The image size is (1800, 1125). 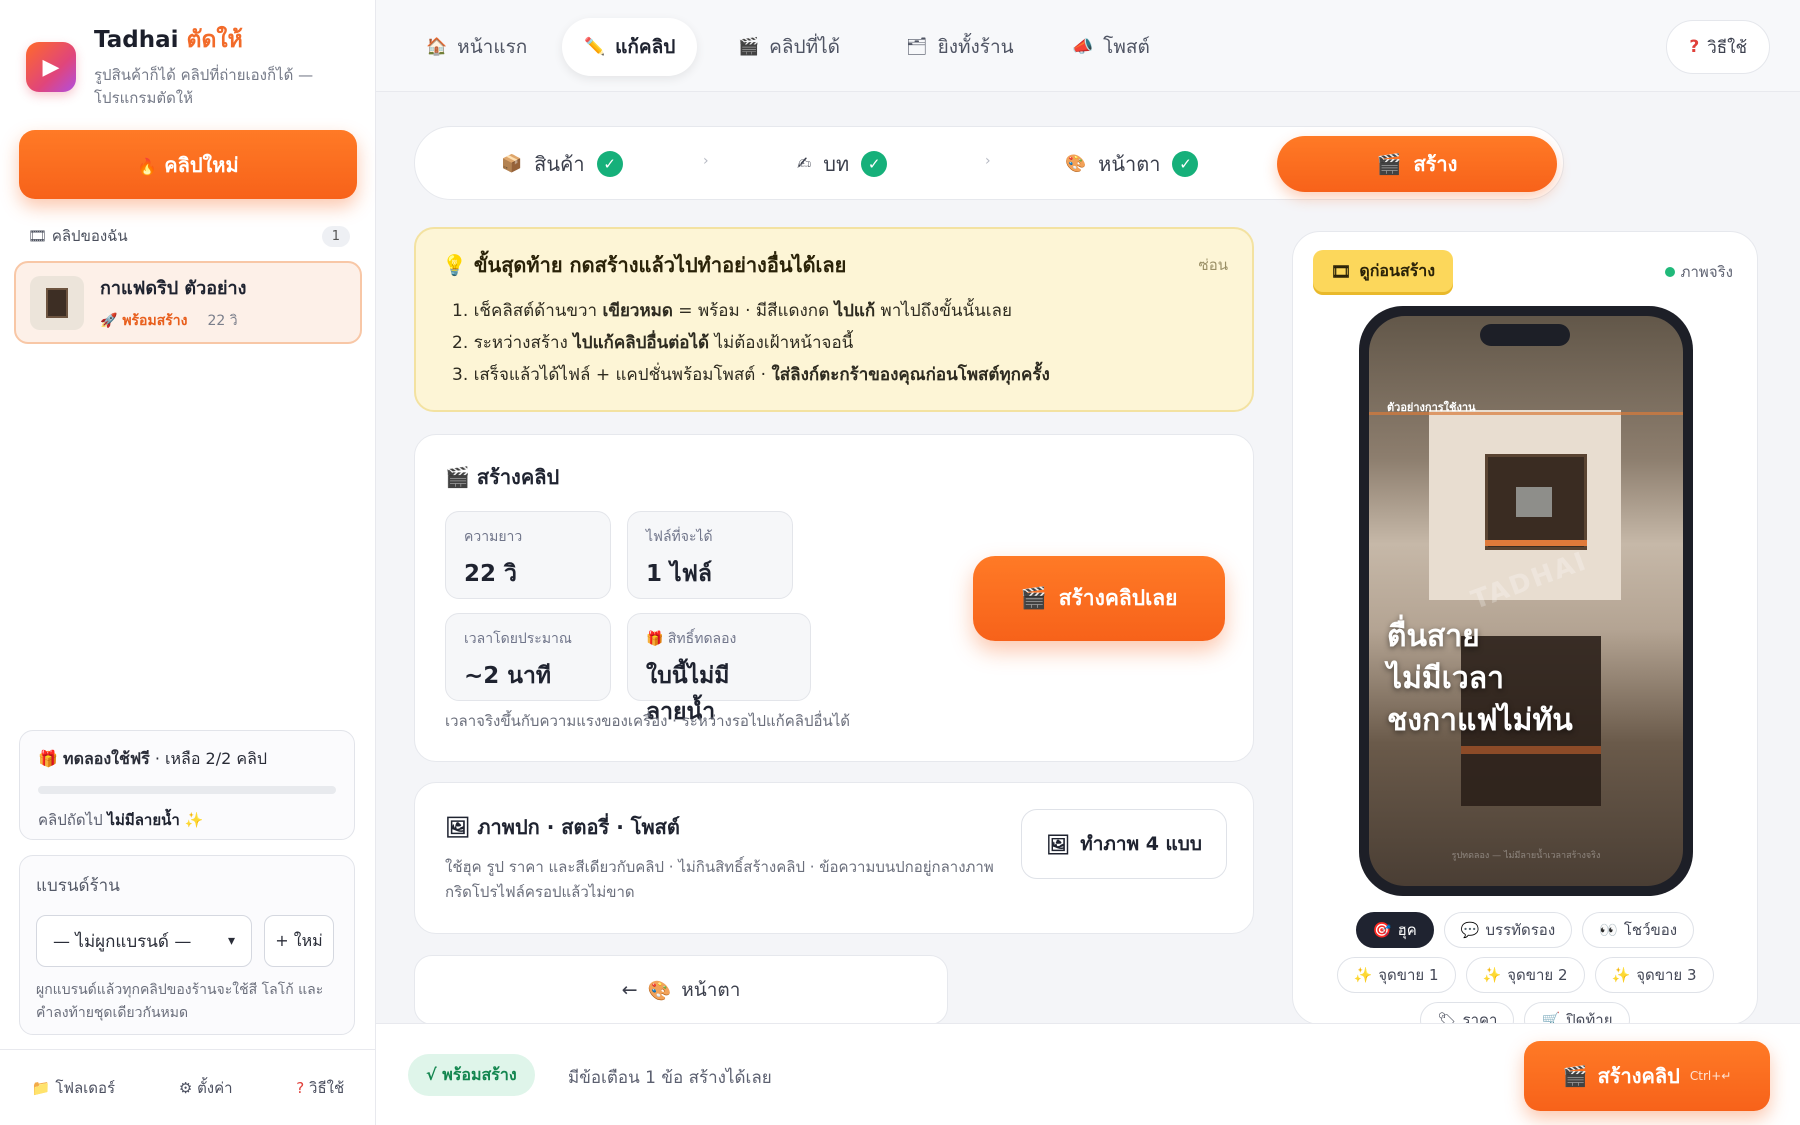 What do you see at coordinates (1394, 930) in the screenshot?
I see `chip-hook: 🎯 ฮุค` at bounding box center [1394, 930].